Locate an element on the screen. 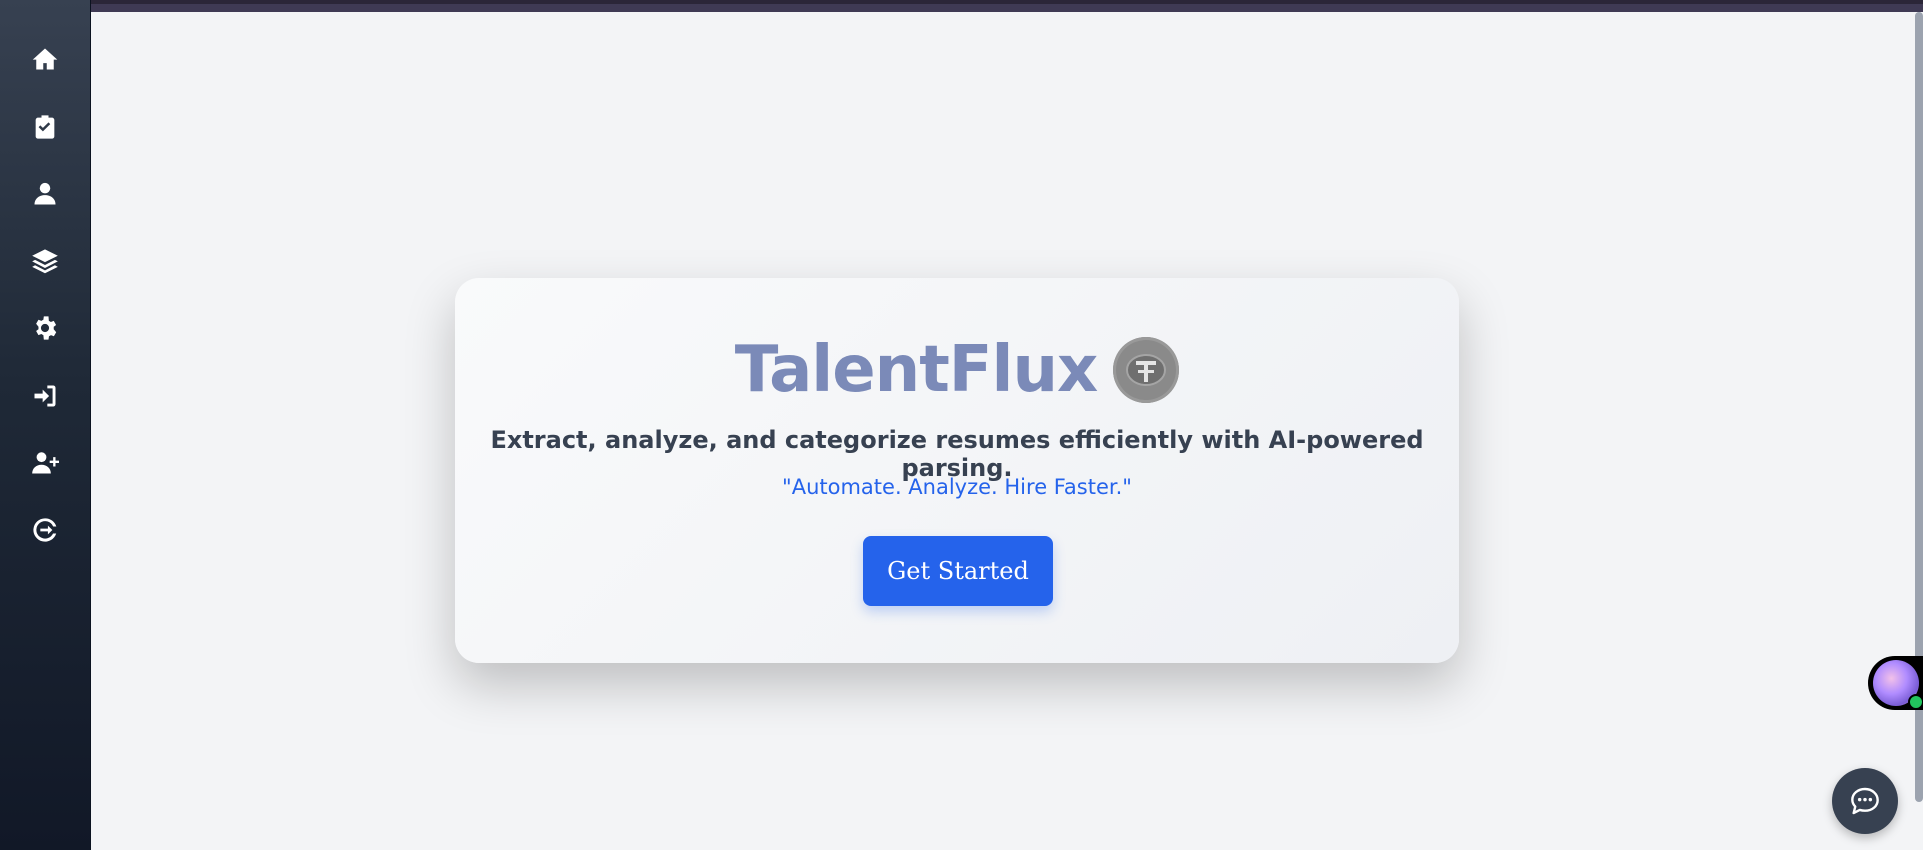  top-bar-accent is located at coordinates (961, 2).